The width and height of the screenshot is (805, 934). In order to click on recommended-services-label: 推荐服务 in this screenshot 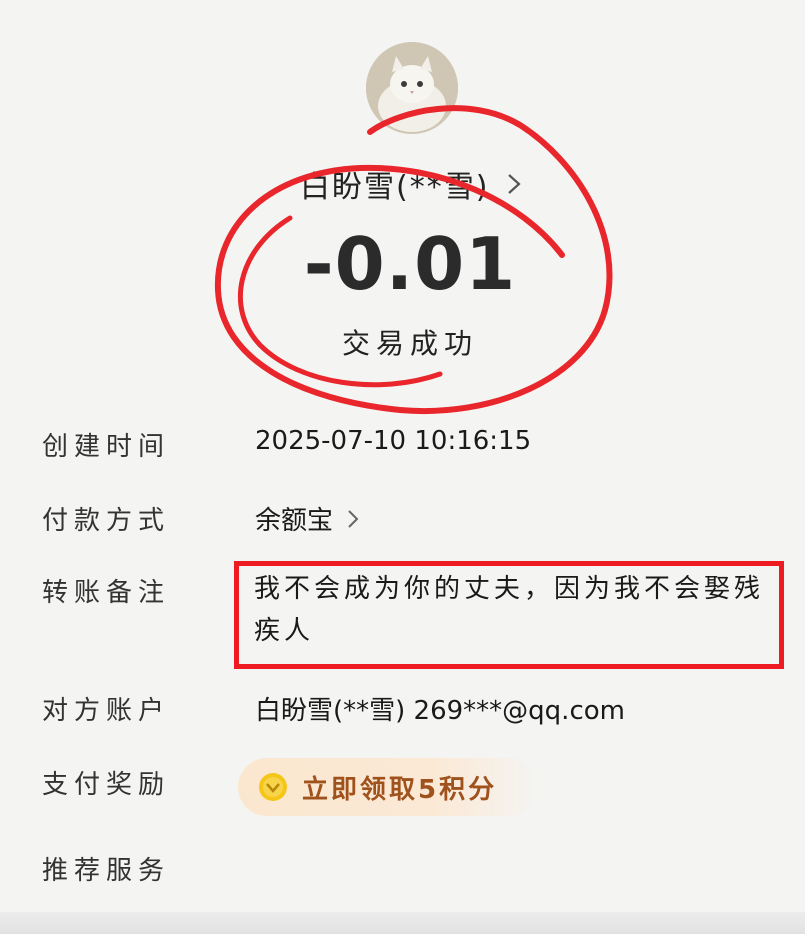, I will do `click(106, 871)`.